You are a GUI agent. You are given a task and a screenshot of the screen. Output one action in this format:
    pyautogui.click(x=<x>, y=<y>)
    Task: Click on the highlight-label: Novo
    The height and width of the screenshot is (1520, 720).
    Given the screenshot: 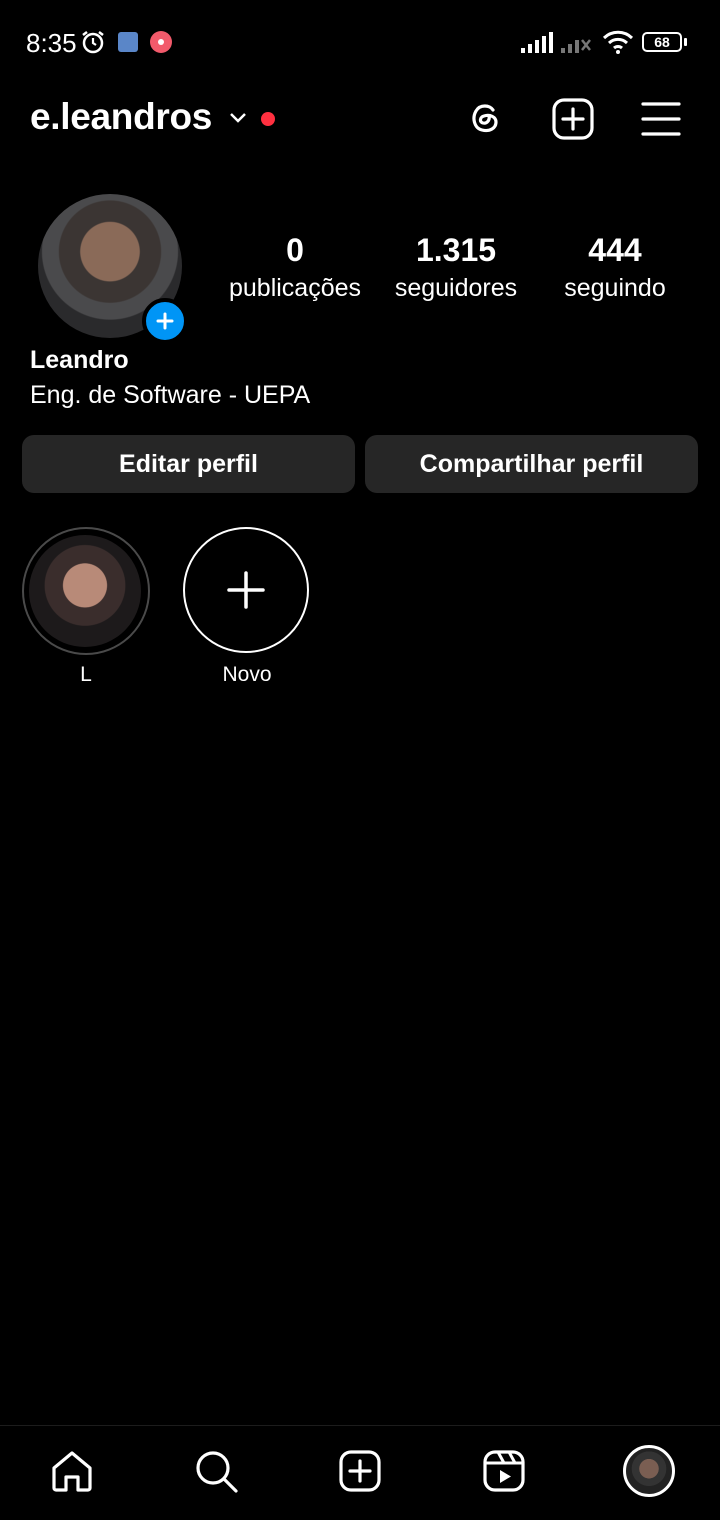 What is the action you would take?
    pyautogui.click(x=247, y=674)
    